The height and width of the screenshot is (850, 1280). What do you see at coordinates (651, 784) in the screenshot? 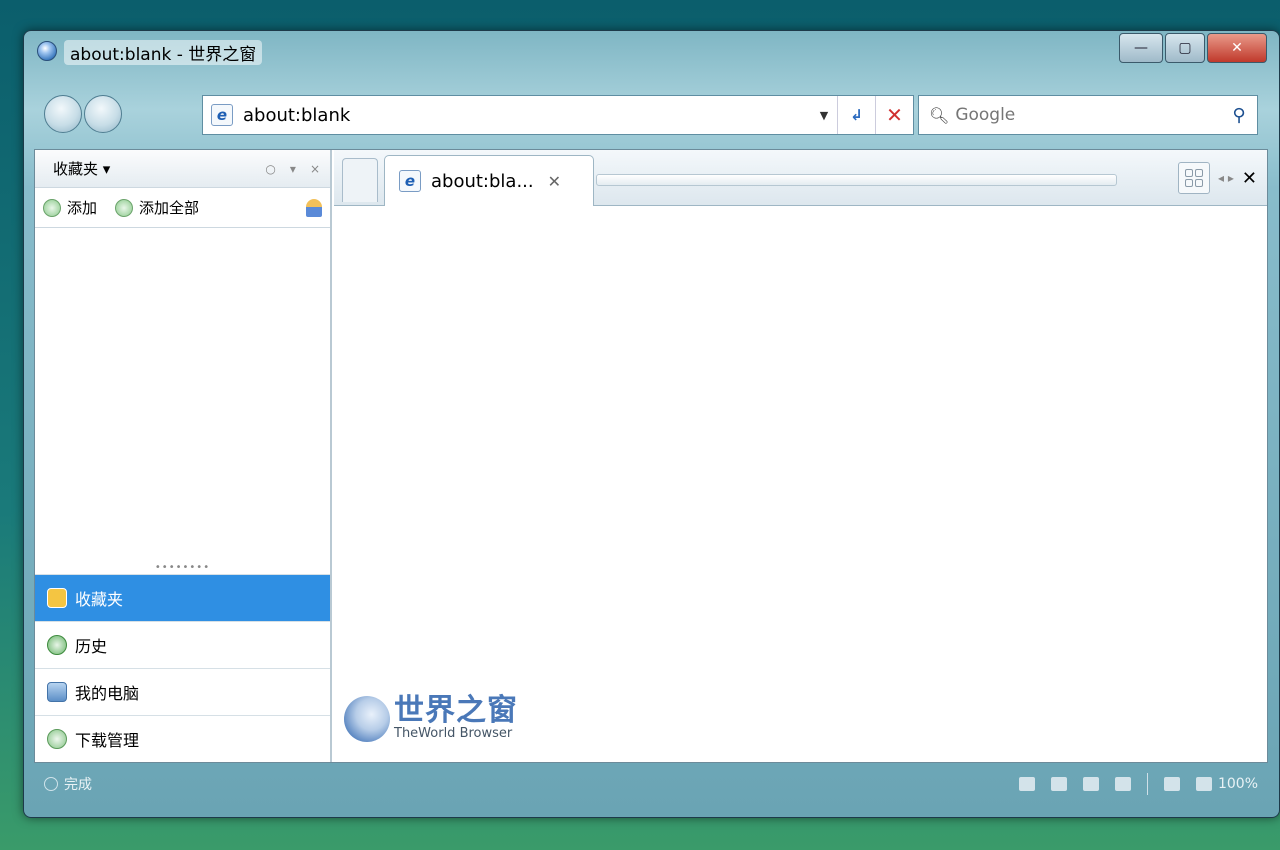
I see `status-bar: 完成 100%` at bounding box center [651, 784].